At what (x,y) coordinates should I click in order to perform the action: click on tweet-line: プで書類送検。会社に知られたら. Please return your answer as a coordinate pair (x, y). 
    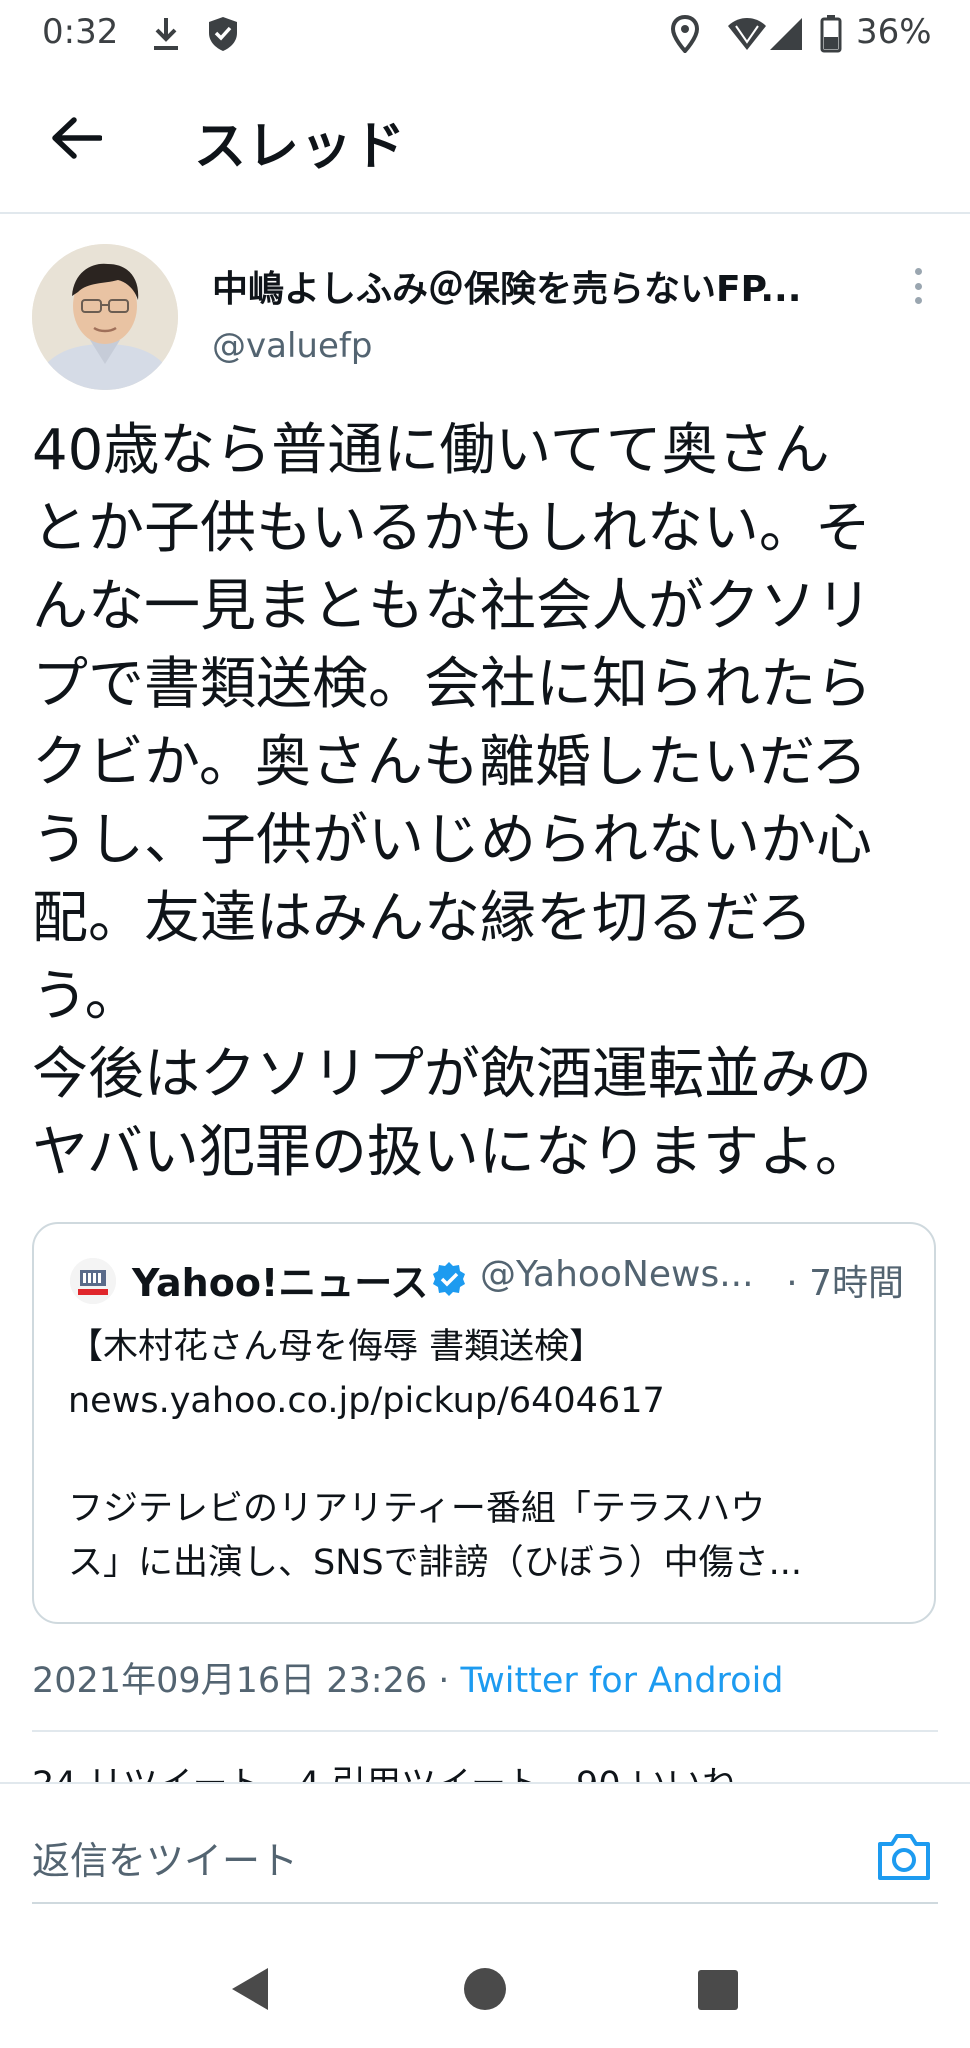
    Looking at the image, I should click on (452, 684).